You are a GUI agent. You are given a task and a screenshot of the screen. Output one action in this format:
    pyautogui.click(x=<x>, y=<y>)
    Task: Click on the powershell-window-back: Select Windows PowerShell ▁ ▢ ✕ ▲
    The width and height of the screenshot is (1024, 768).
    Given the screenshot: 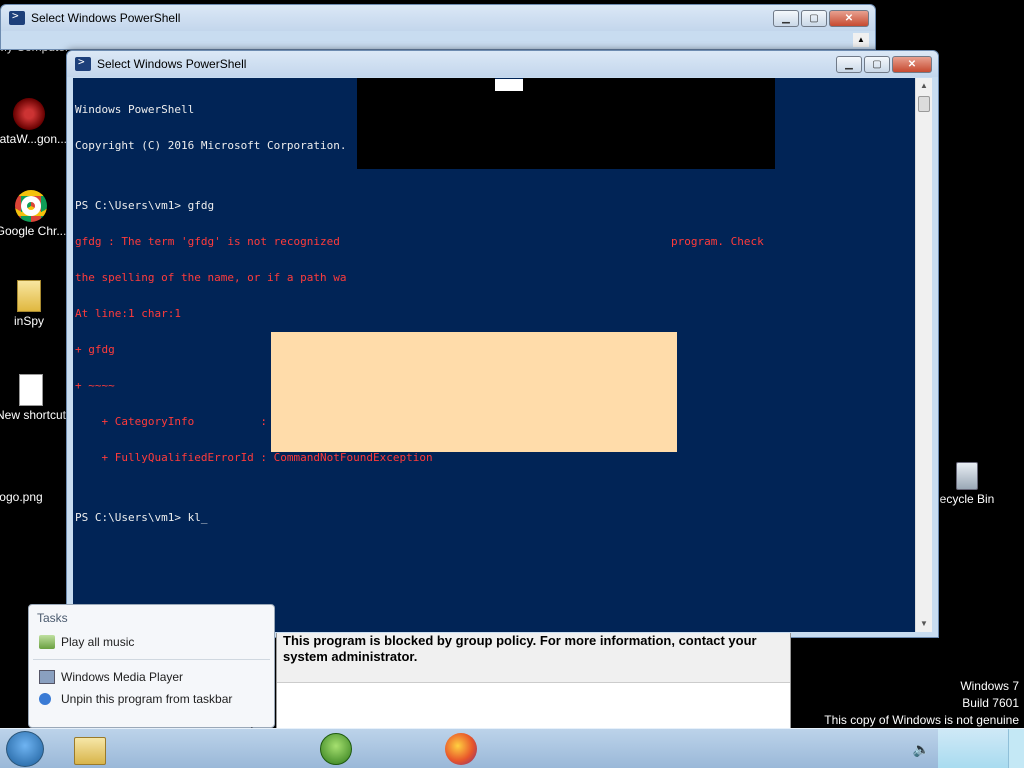 What is the action you would take?
    pyautogui.click(x=438, y=27)
    